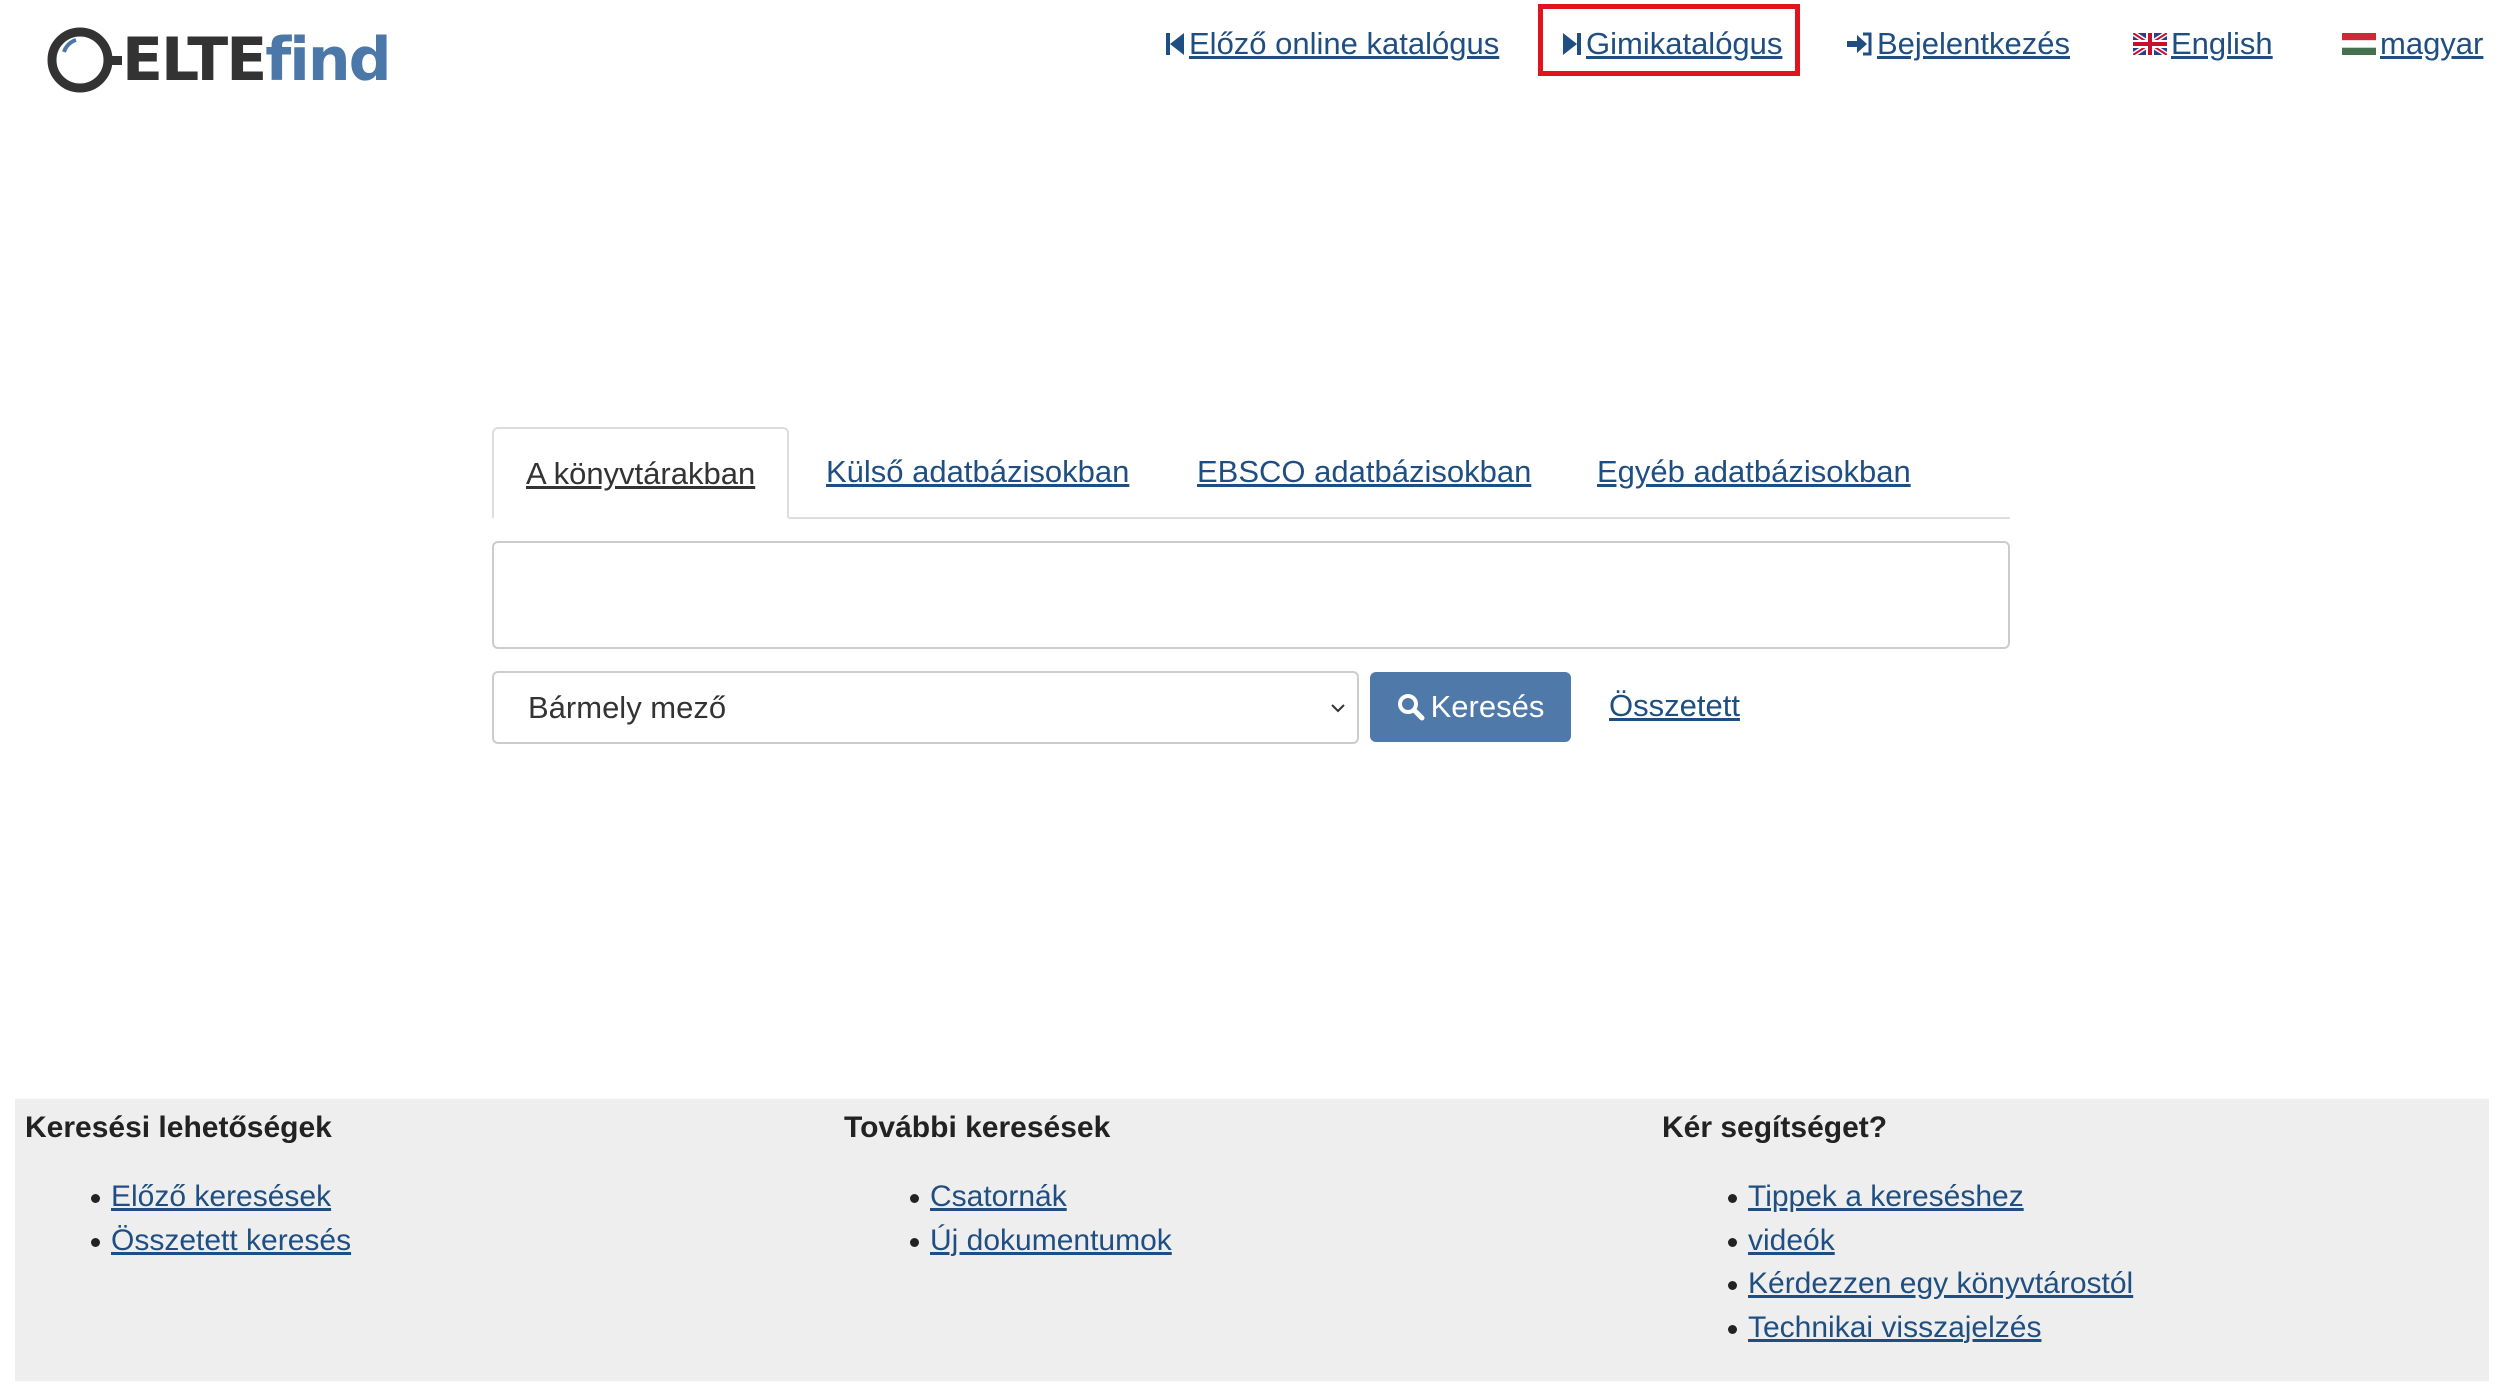 The image size is (2500, 1397). I want to click on logo-lens-icon, so click(84, 60).